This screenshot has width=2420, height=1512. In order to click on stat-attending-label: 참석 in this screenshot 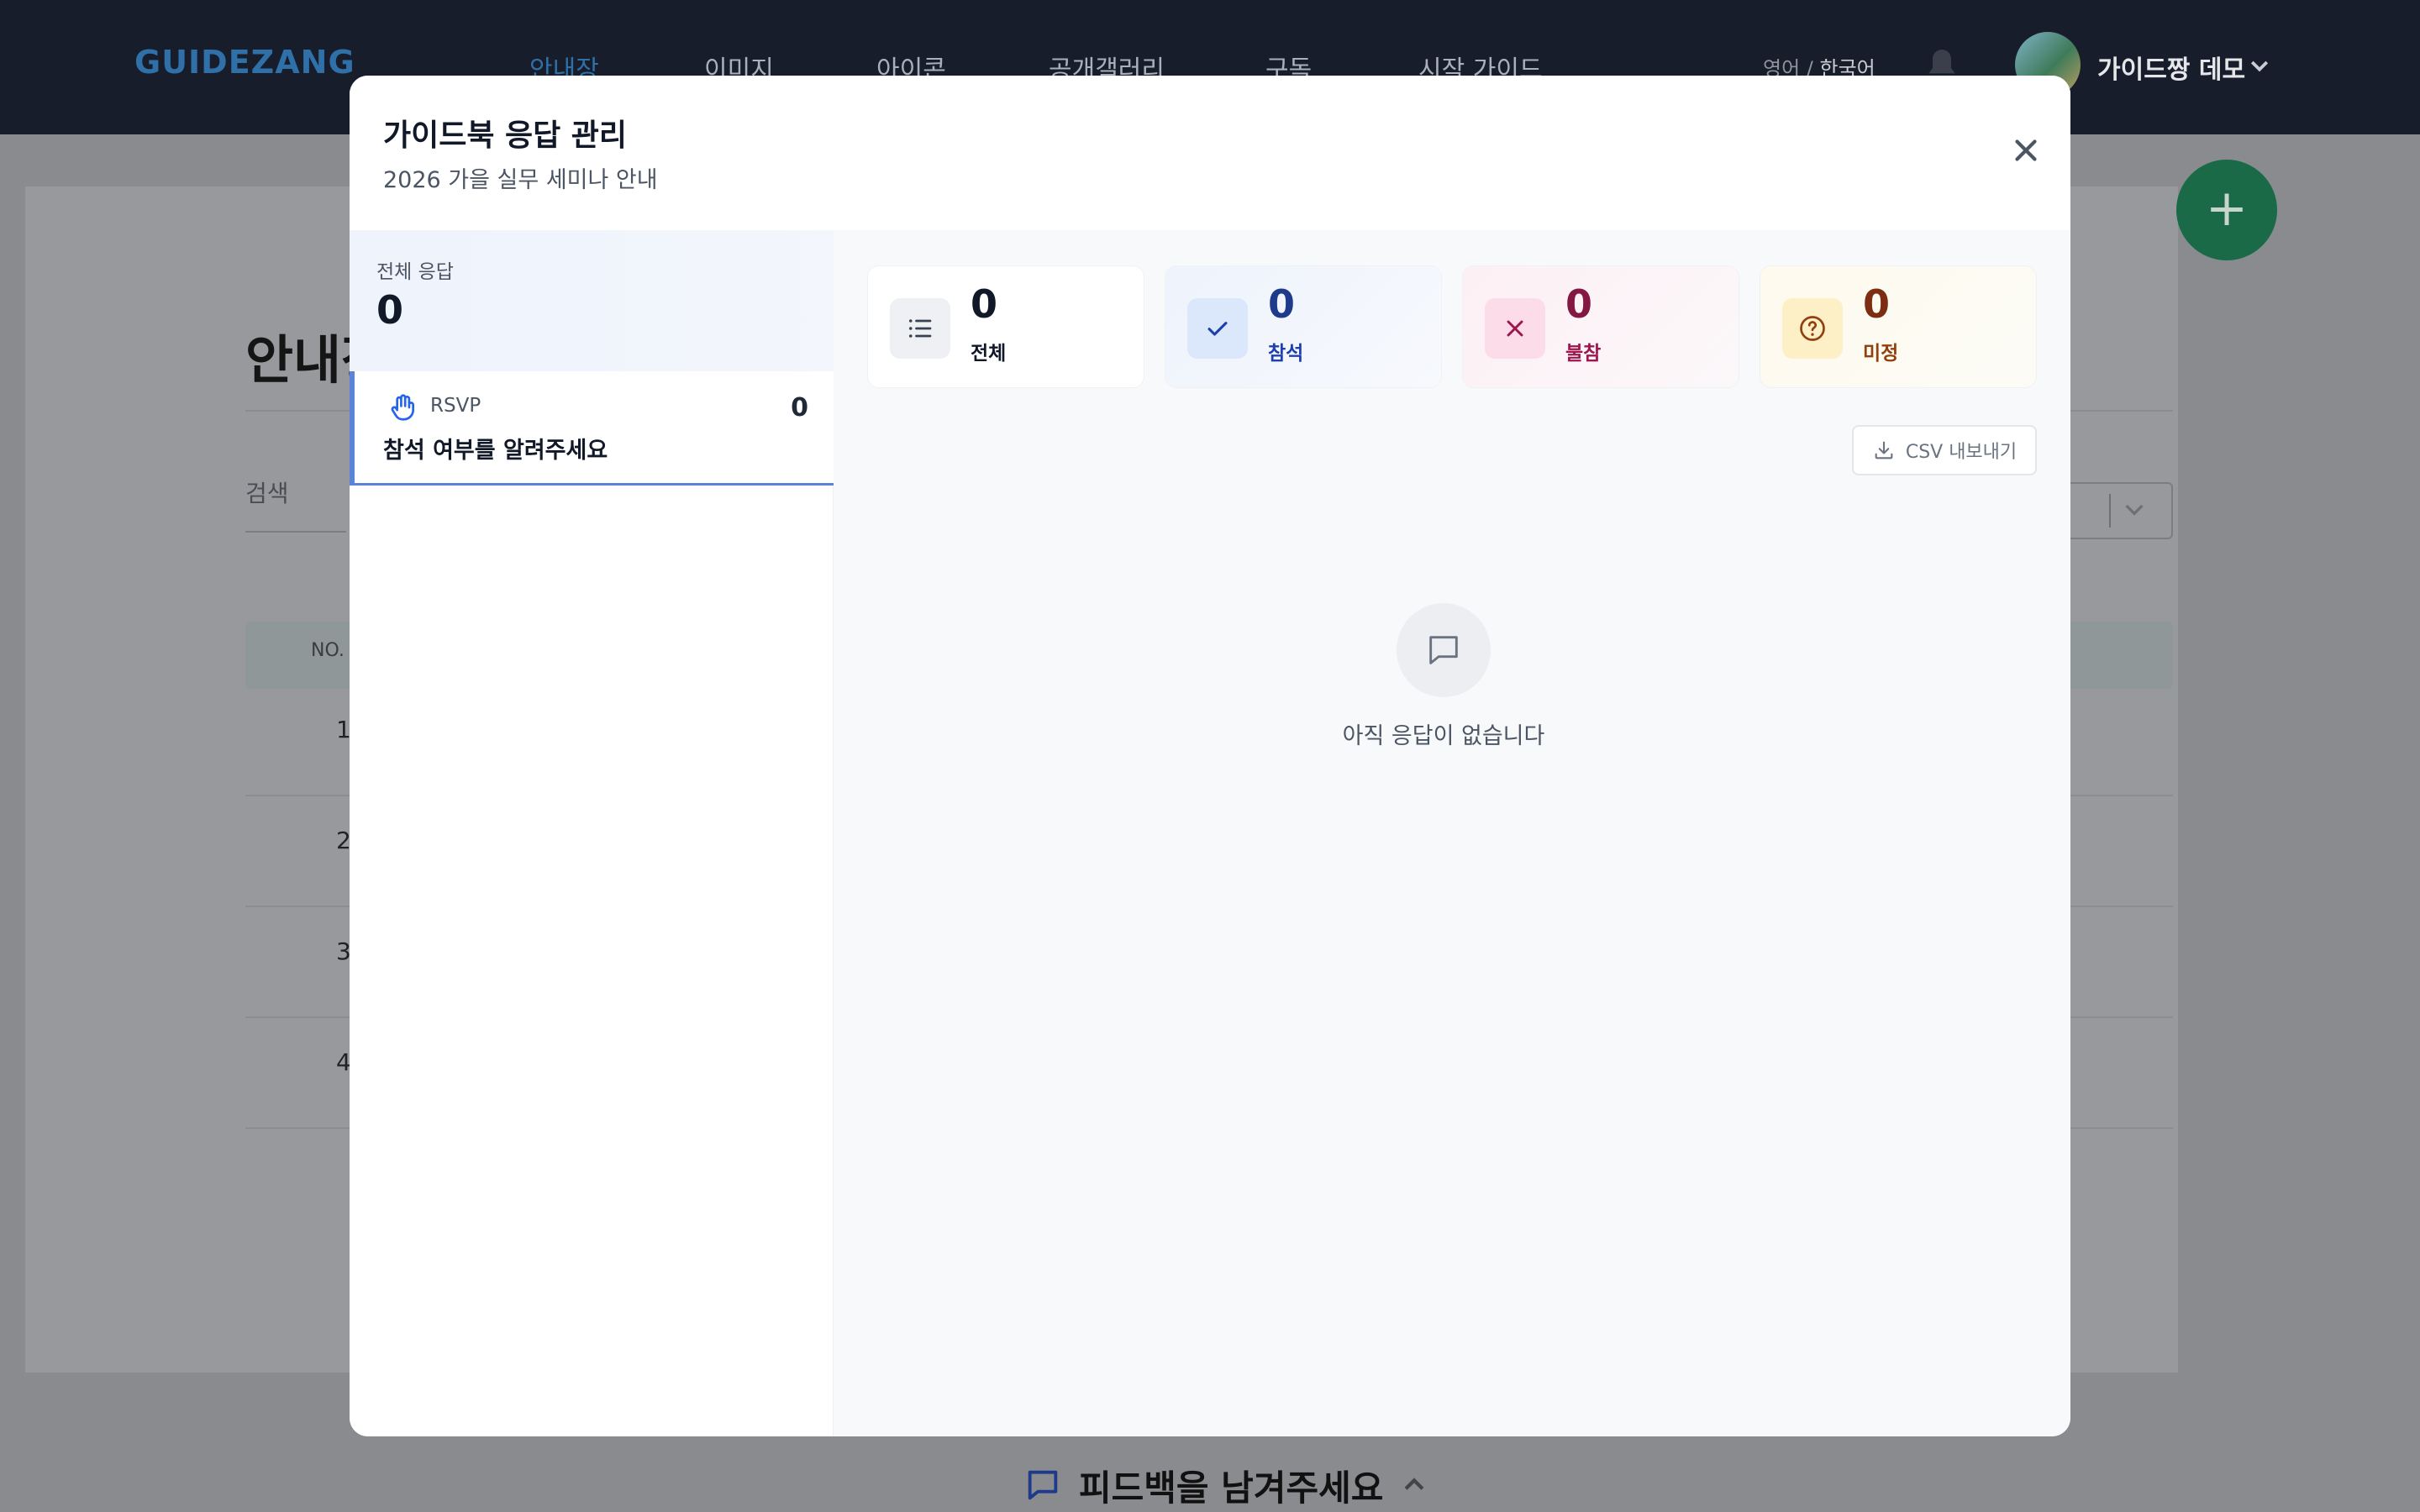, I will do `click(1286, 354)`.